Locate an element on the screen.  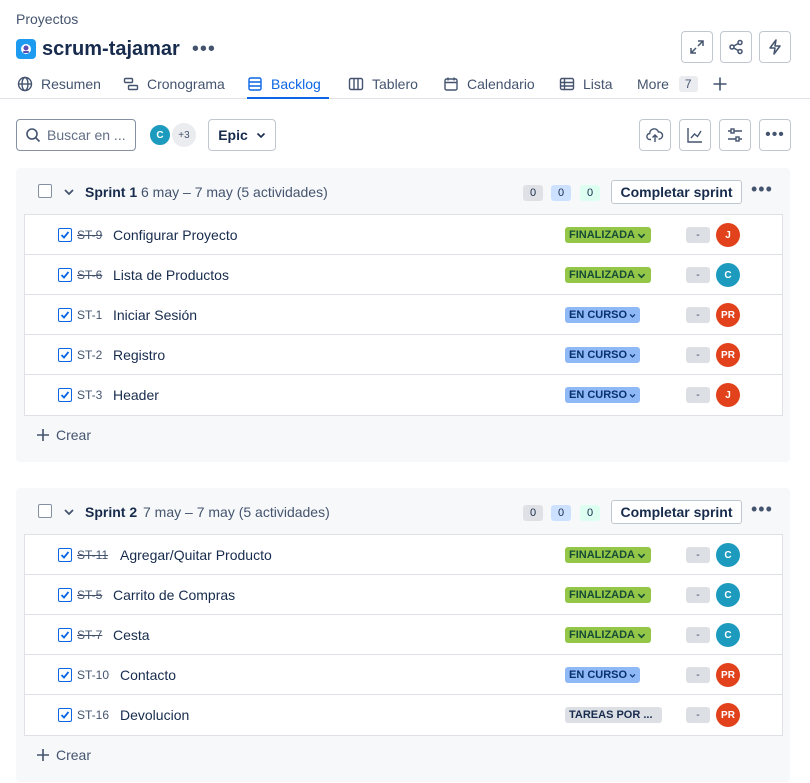
board-icon is located at coordinates (356, 84).